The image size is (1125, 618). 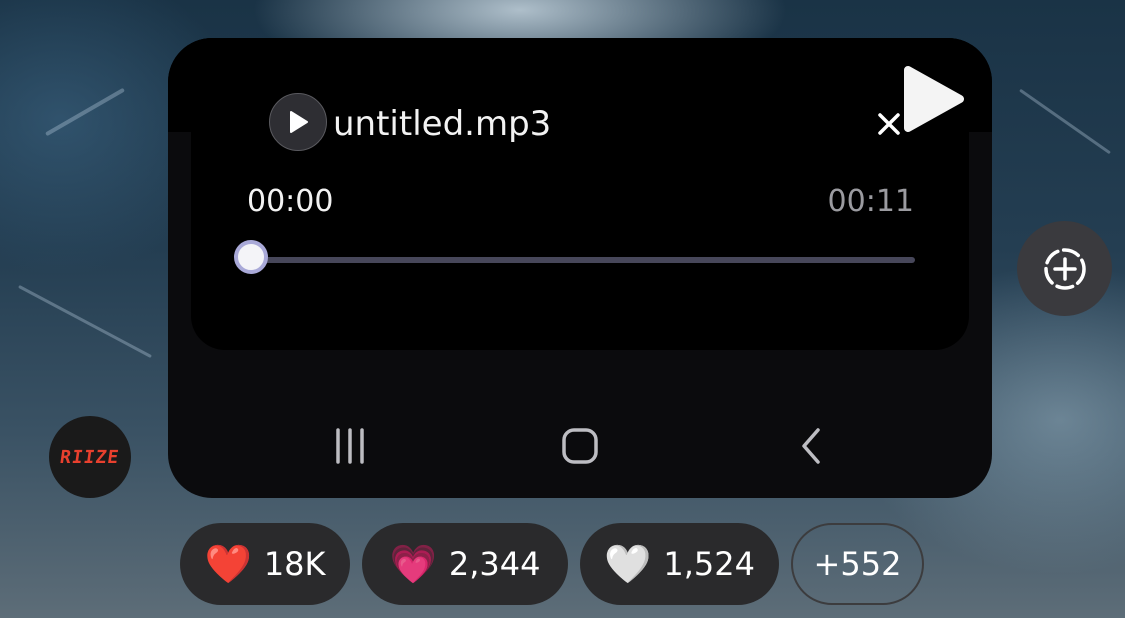 I want to click on close-icon, so click(x=889, y=124).